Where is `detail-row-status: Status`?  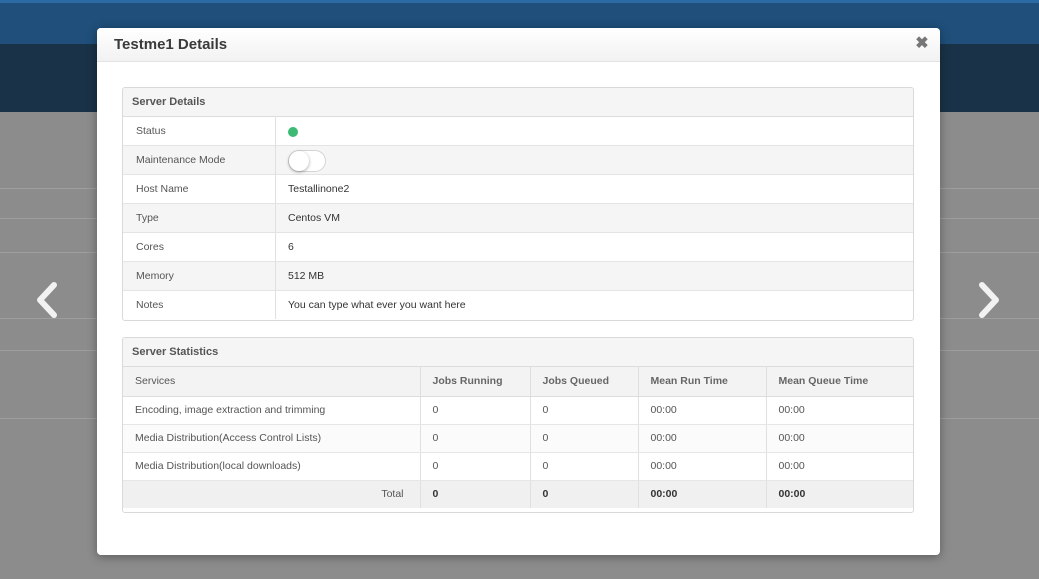
detail-row-status: Status is located at coordinates (518, 131).